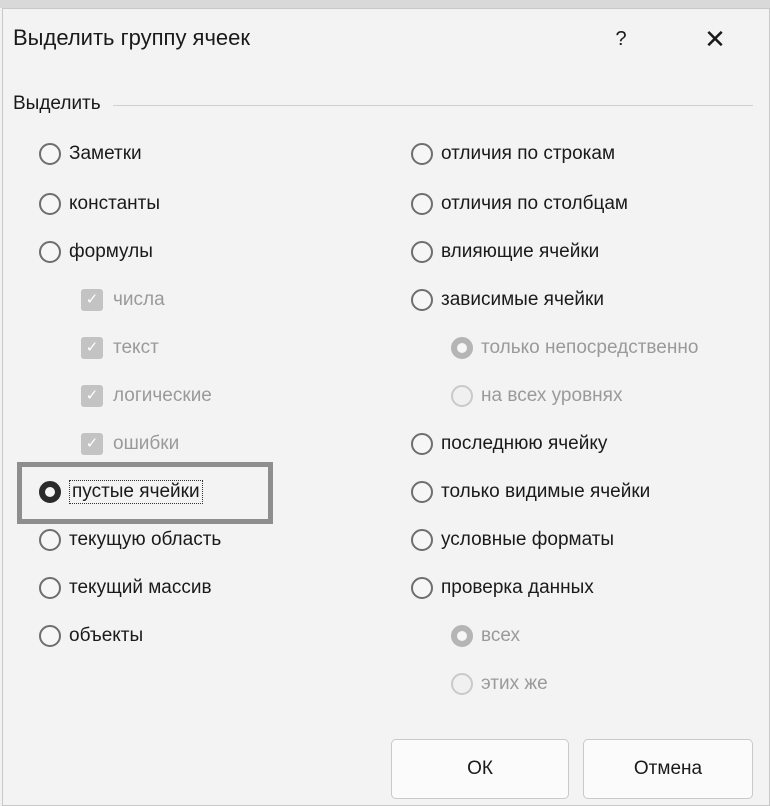 This screenshot has width=770, height=806. What do you see at coordinates (480, 769) in the screenshot?
I see `ok-button: ОК` at bounding box center [480, 769].